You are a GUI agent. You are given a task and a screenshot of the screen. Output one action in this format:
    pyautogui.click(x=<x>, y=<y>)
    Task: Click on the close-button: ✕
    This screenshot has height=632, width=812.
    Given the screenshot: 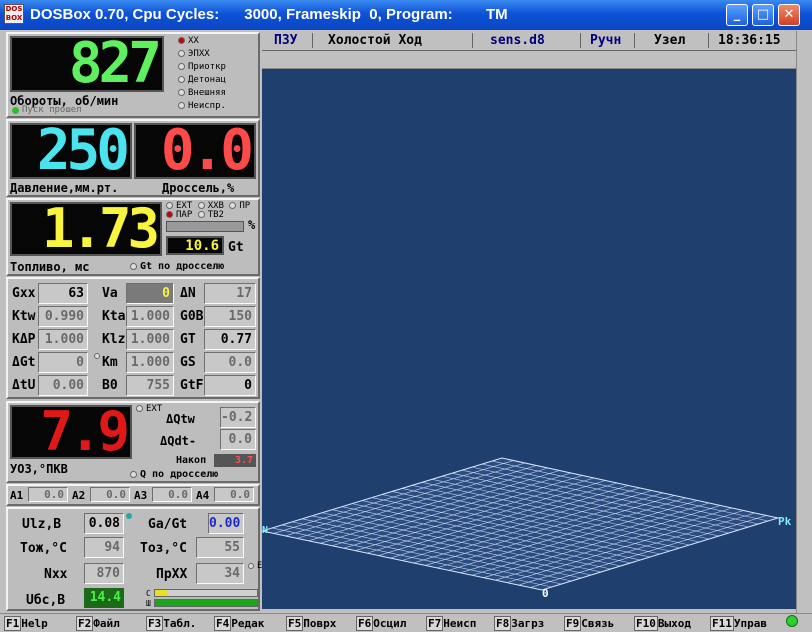 What is the action you would take?
    pyautogui.click(x=789, y=15)
    